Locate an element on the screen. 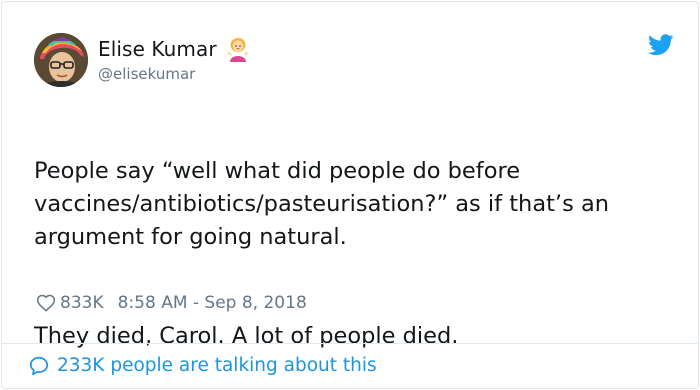 The height and width of the screenshot is (390, 700). tweet-meta: 833K 8:58 AM - Sep 8, 2018 is located at coordinates (171, 303).